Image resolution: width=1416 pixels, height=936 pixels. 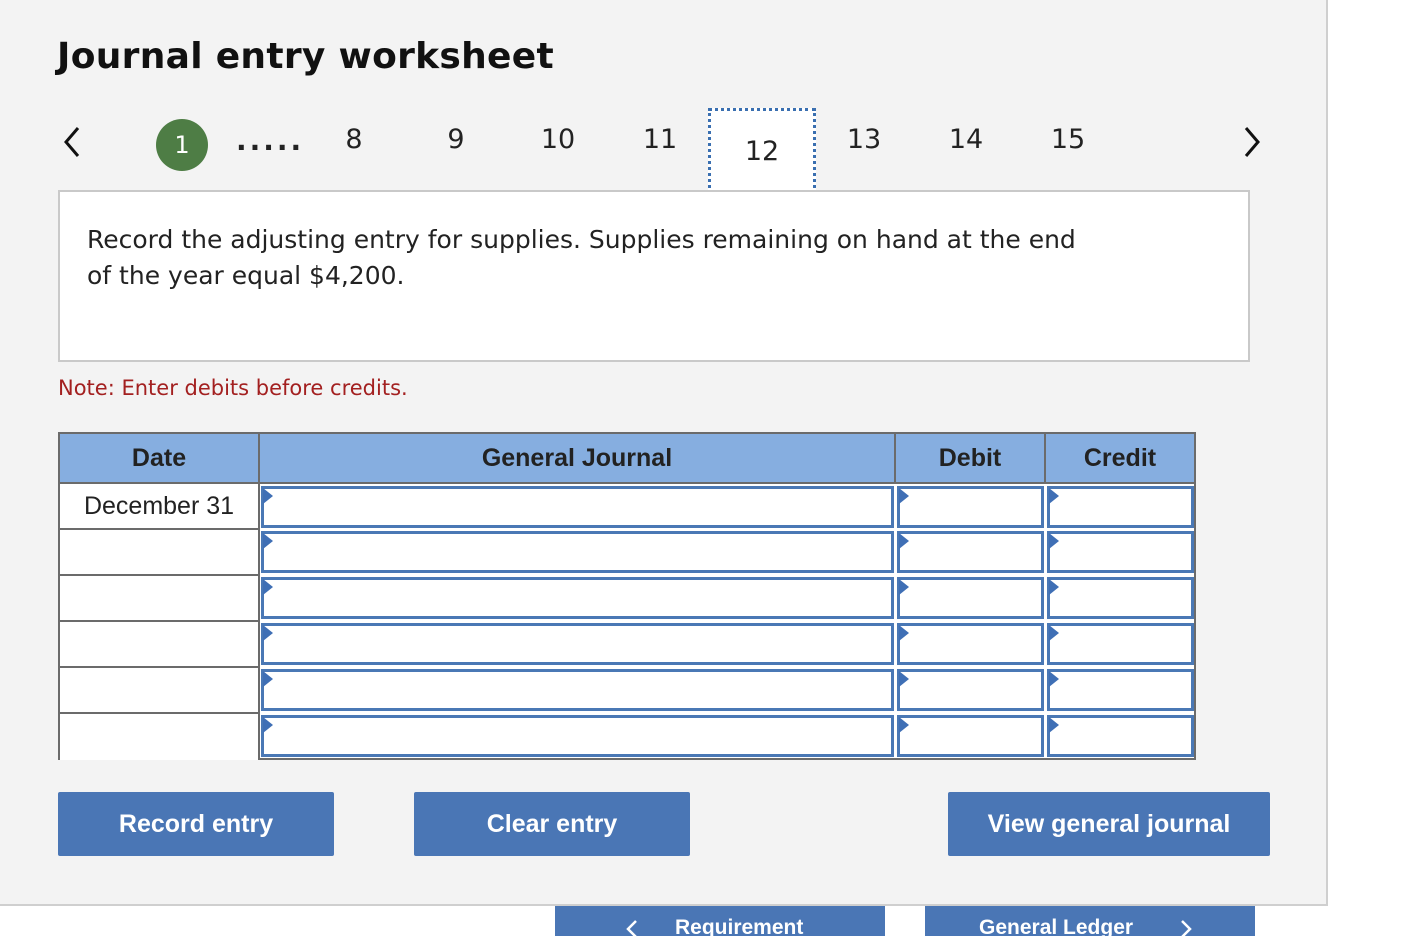 I want to click on chevron-right-icon, so click(x=1186, y=928).